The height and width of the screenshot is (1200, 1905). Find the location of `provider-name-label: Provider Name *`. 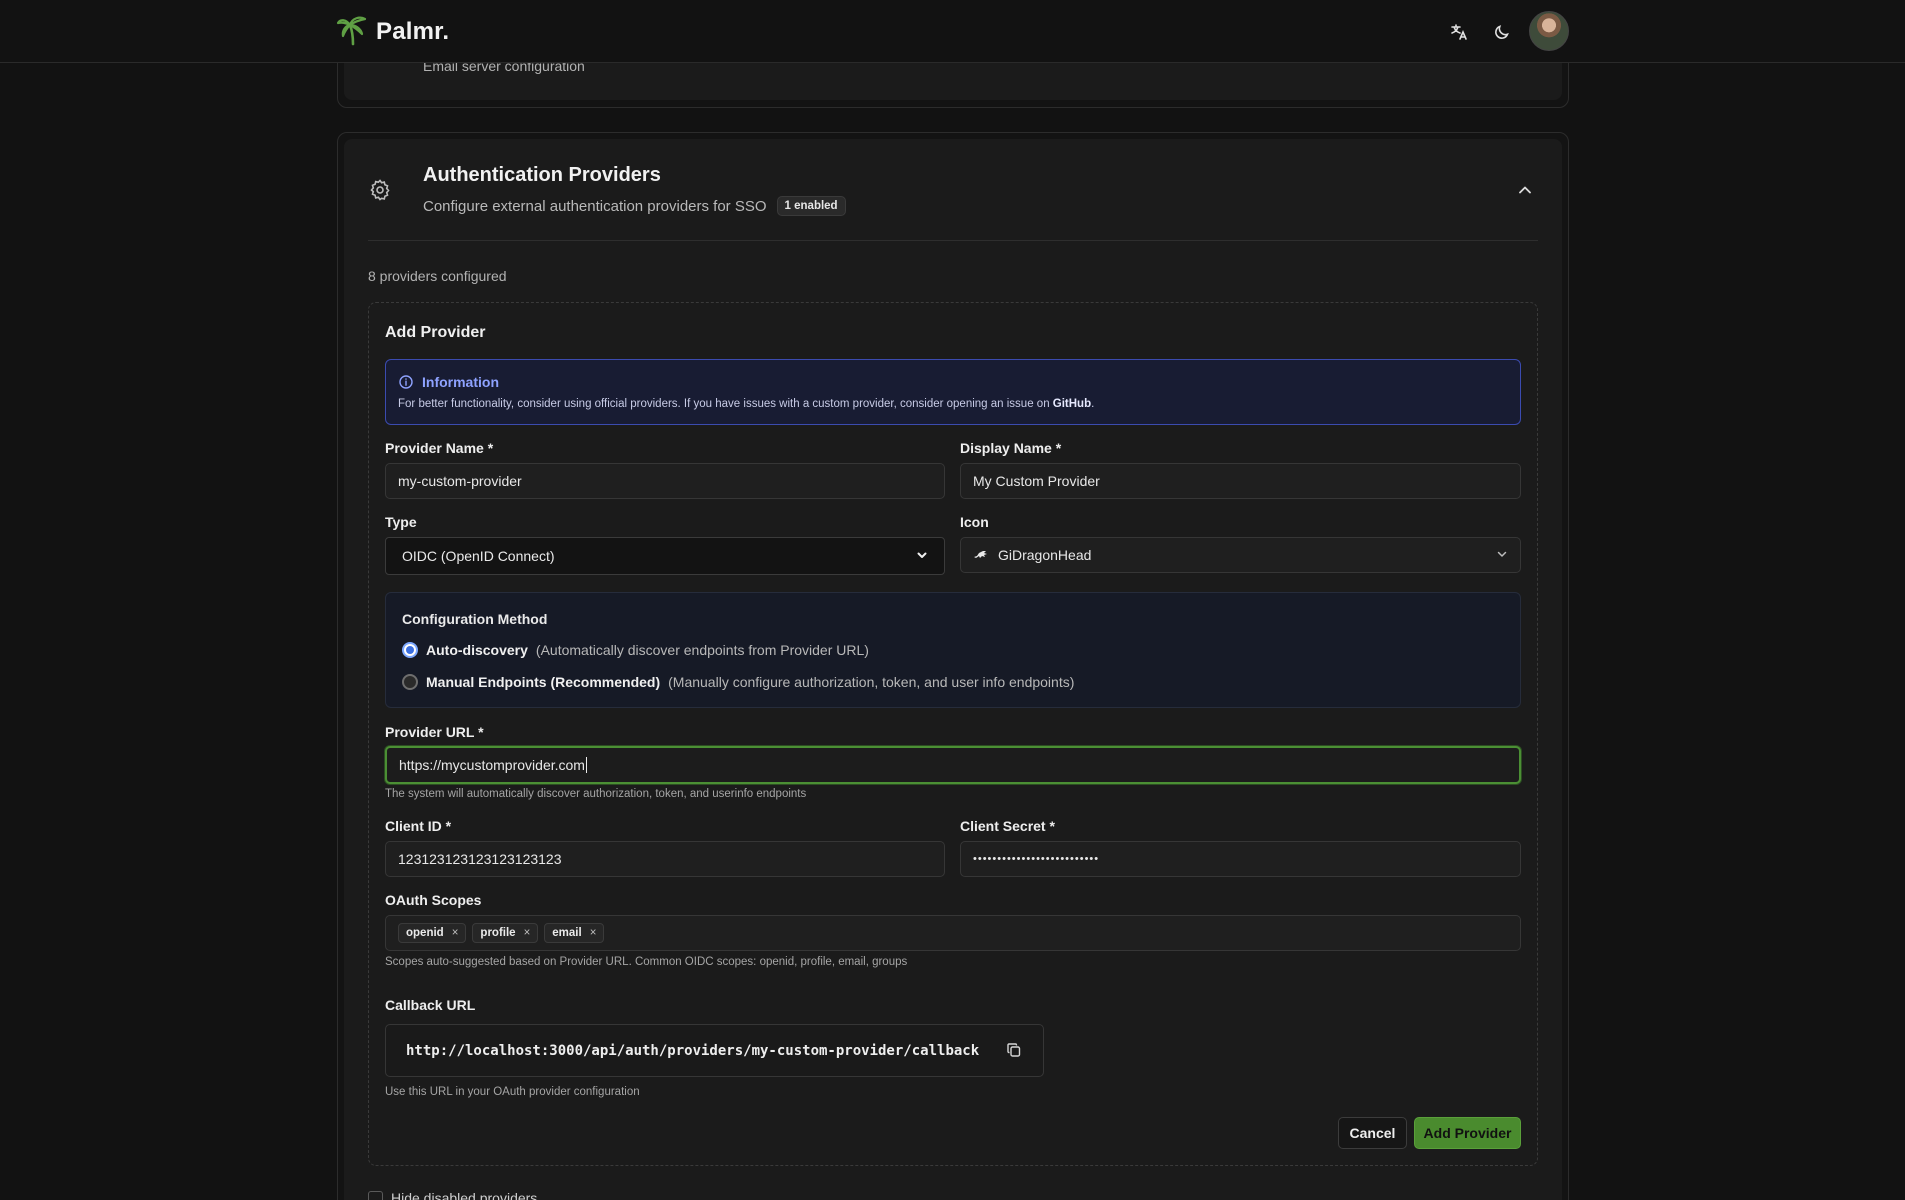

provider-name-label: Provider Name * is located at coordinates (439, 448).